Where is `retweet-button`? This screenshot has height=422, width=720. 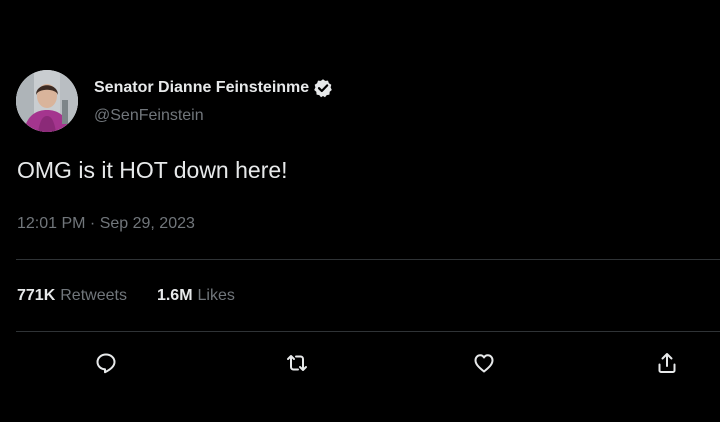 retweet-button is located at coordinates (297, 363).